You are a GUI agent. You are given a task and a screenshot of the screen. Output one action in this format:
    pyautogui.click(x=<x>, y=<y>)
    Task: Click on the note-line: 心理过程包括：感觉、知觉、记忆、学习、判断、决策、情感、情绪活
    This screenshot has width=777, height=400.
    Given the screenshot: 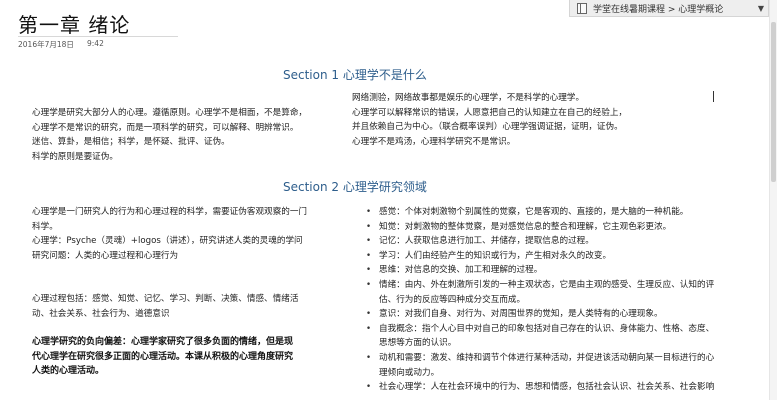 What is the action you would take?
    pyautogui.click(x=165, y=299)
    